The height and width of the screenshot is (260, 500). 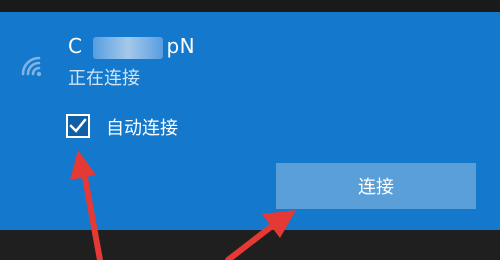 I want to click on checkmark-icon, so click(x=78, y=125).